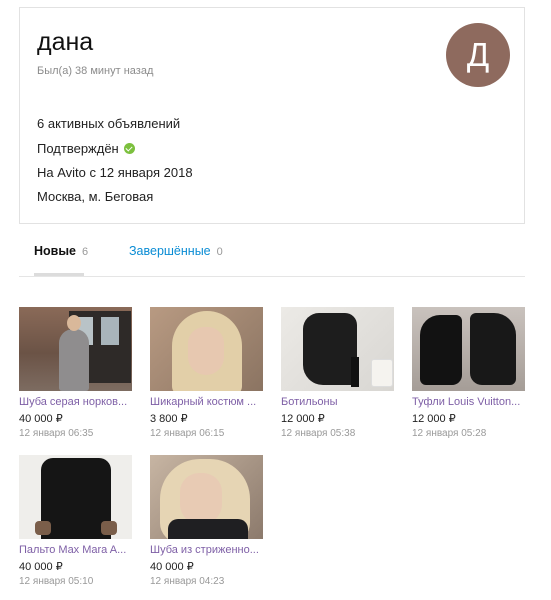  I want to click on tabs-divider, so click(272, 276).